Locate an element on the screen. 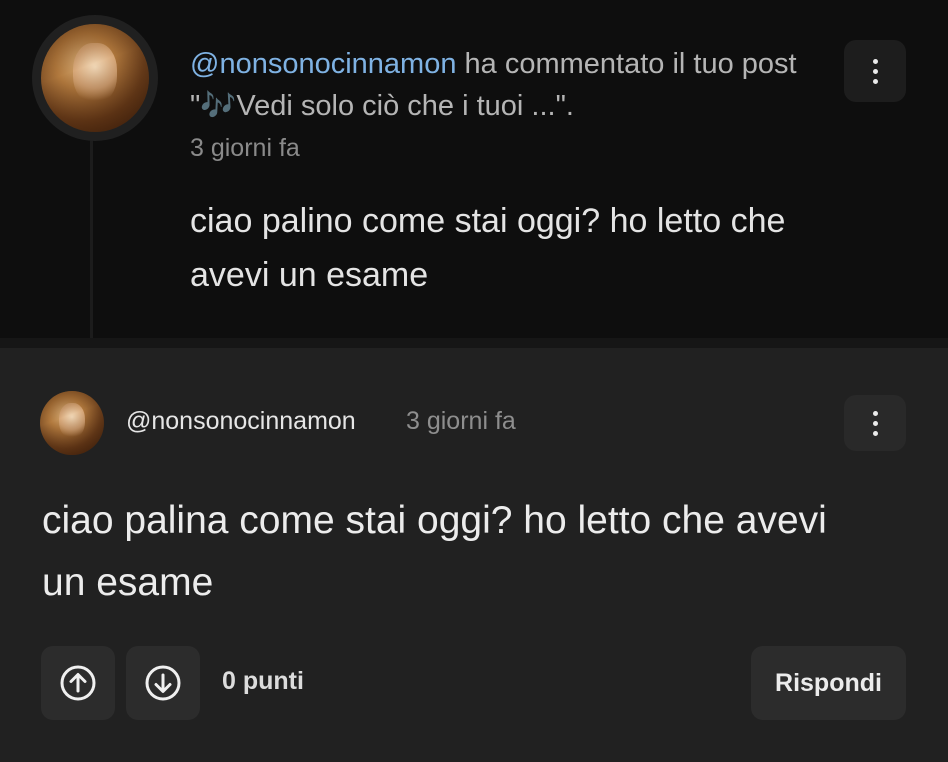 The image size is (948, 762). upvote-button is located at coordinates (78, 683).